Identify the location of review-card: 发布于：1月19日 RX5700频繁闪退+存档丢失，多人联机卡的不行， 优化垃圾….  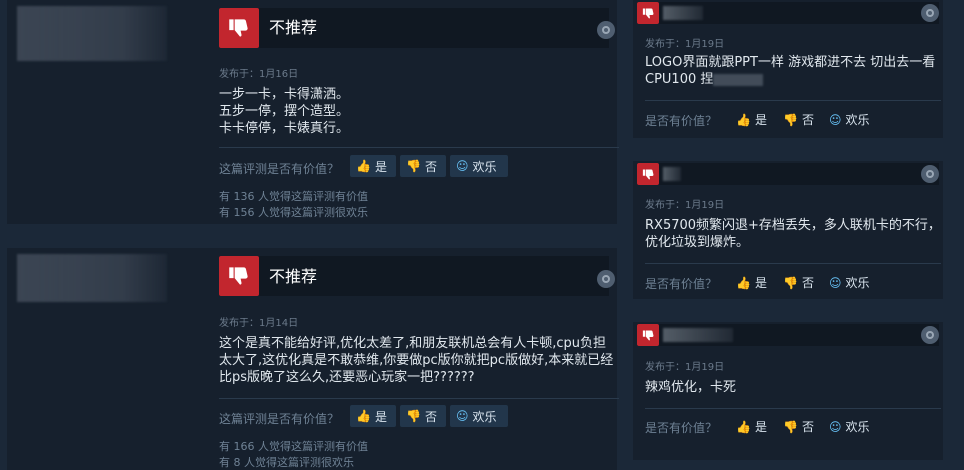
(788, 230).